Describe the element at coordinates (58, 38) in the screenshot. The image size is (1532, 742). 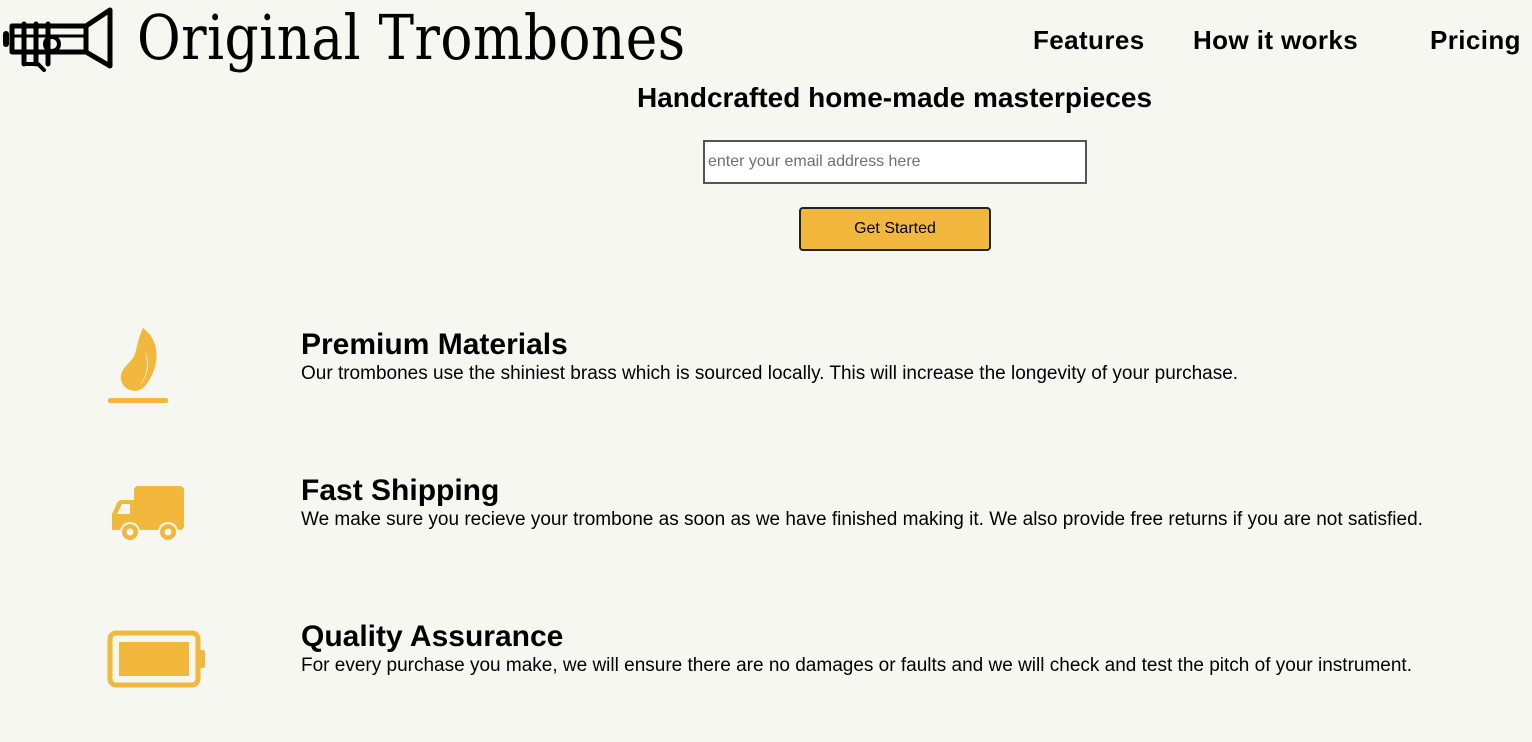
I see `trombone-logo-icon` at that location.